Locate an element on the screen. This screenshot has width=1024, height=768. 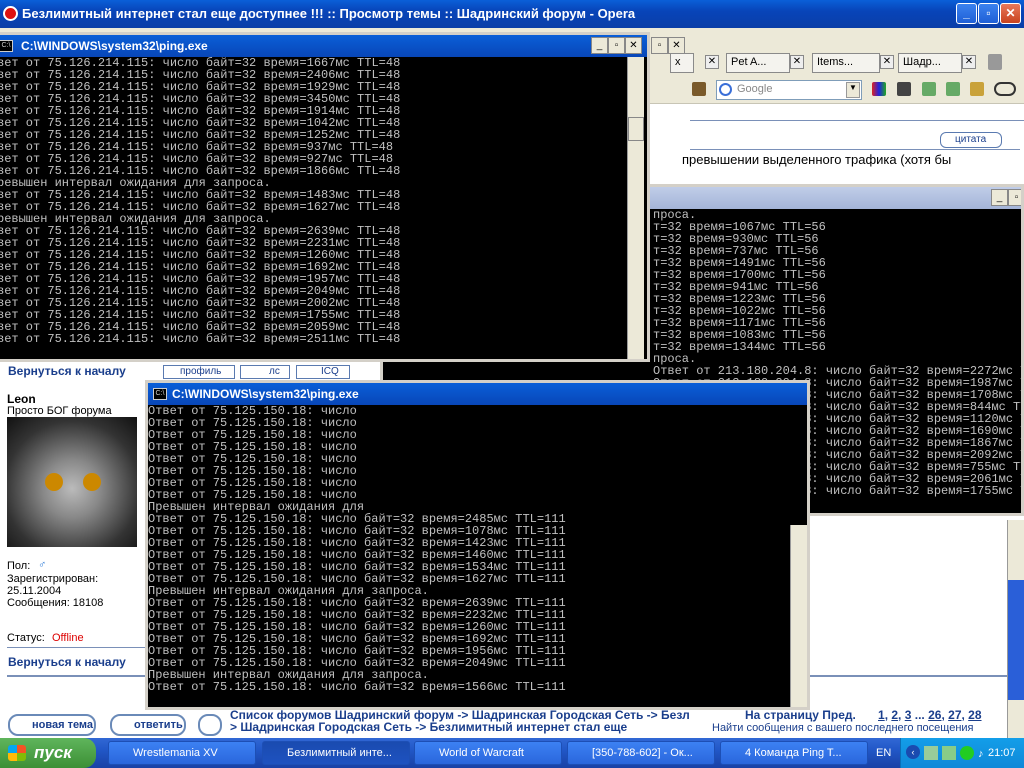
pm-button: лс is located at coordinates (265, 372).